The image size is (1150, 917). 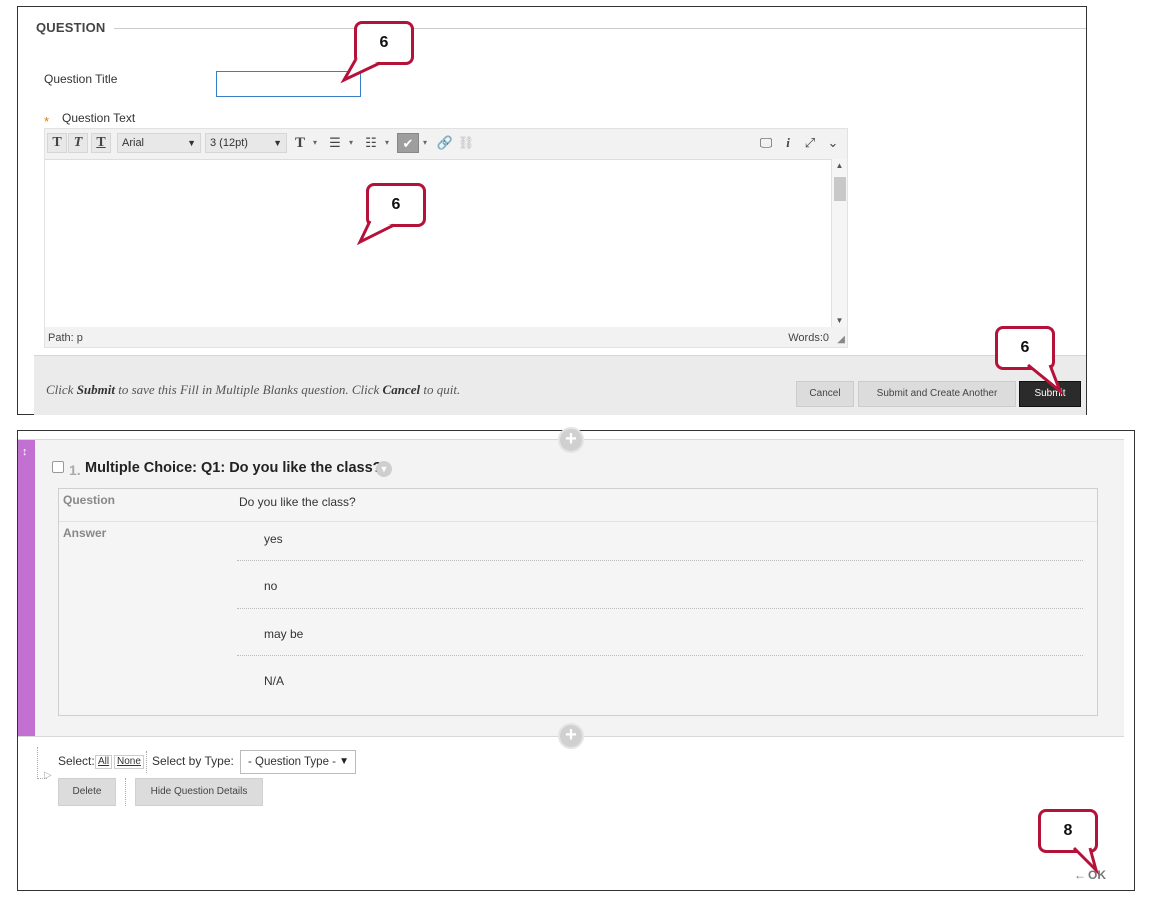 I want to click on question-type-select: - Question Type - ▼, so click(x=298, y=762).